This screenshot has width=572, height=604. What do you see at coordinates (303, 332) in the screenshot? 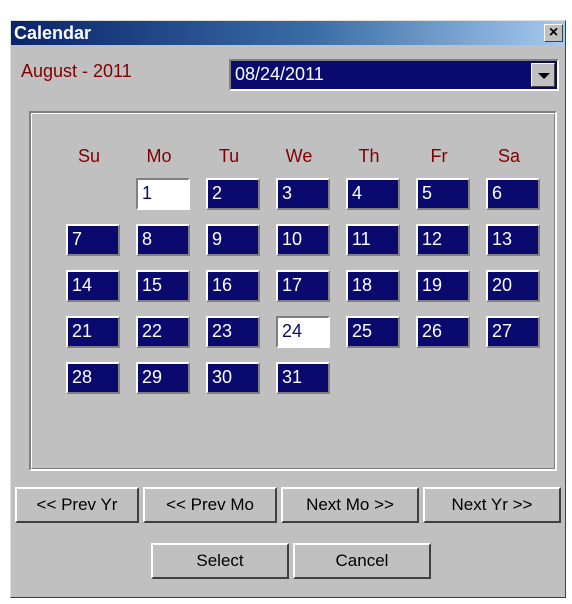
I see `day-cell: 24` at bounding box center [303, 332].